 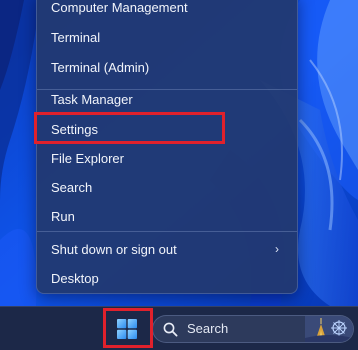 I want to click on menu-separator, so click(x=167, y=231).